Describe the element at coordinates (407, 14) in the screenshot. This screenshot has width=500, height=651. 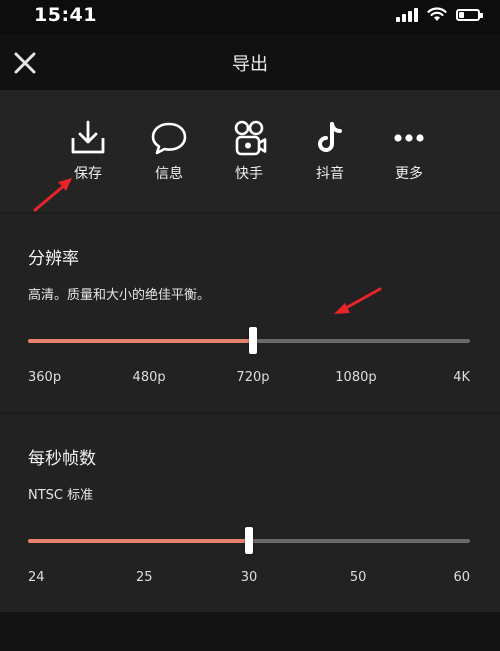
I see `cellular-signal-icon` at that location.